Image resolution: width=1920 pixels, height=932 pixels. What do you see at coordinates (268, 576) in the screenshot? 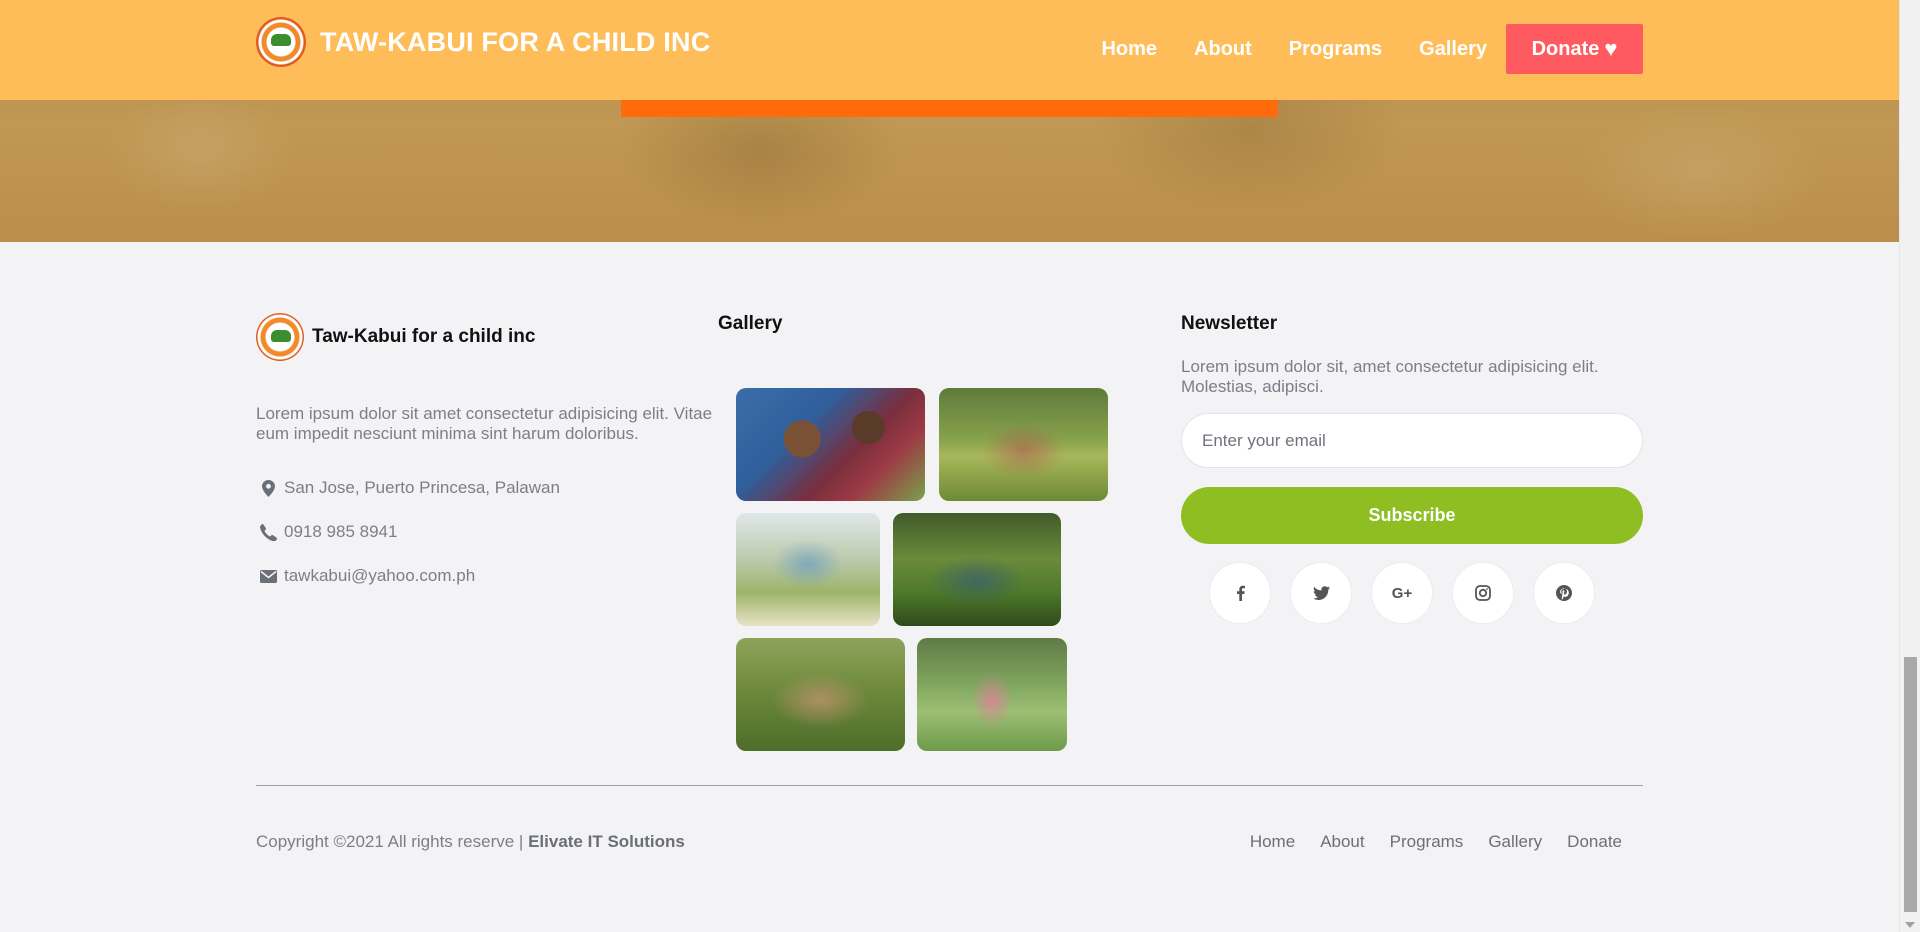
I see `envelope-icon` at bounding box center [268, 576].